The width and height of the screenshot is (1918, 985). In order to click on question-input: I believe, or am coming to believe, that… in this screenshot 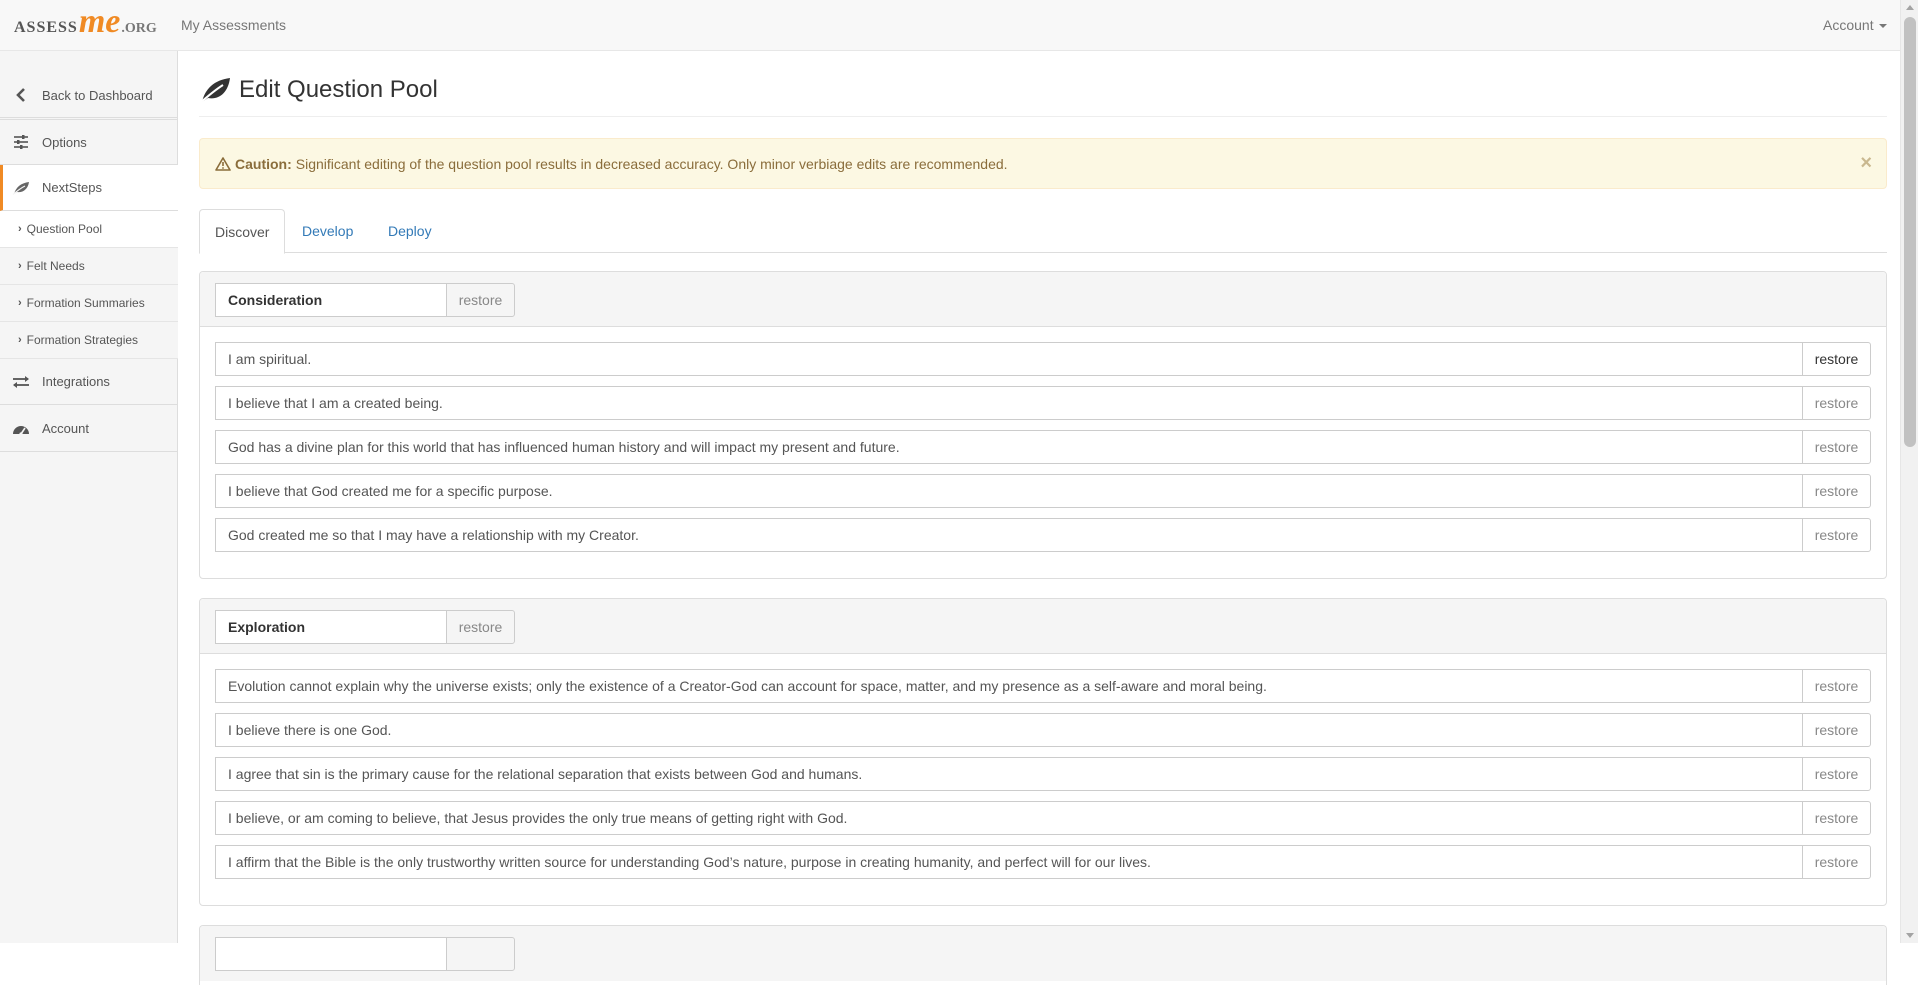, I will do `click(1009, 818)`.